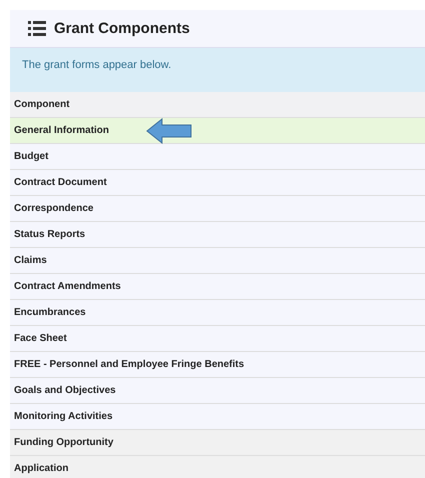 This screenshot has height=478, width=425. What do you see at coordinates (217, 105) in the screenshot?
I see `column-header: Component` at bounding box center [217, 105].